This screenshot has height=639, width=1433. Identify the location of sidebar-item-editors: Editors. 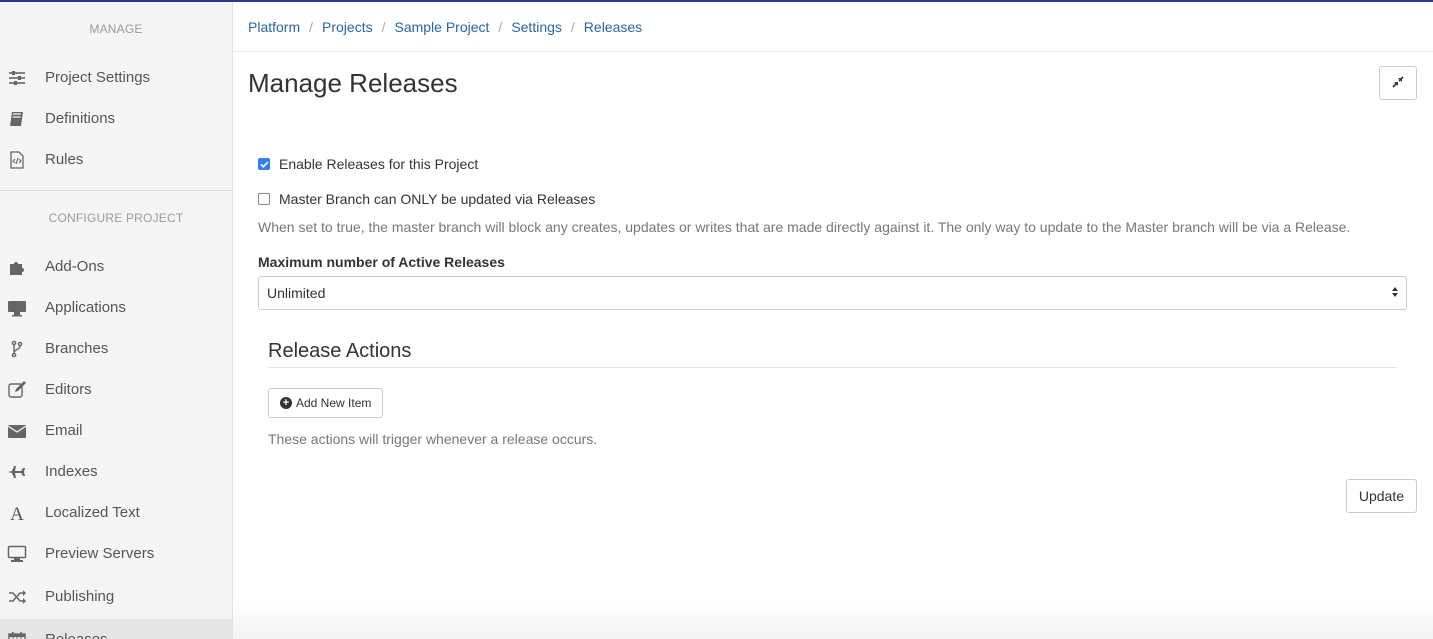
(116, 389).